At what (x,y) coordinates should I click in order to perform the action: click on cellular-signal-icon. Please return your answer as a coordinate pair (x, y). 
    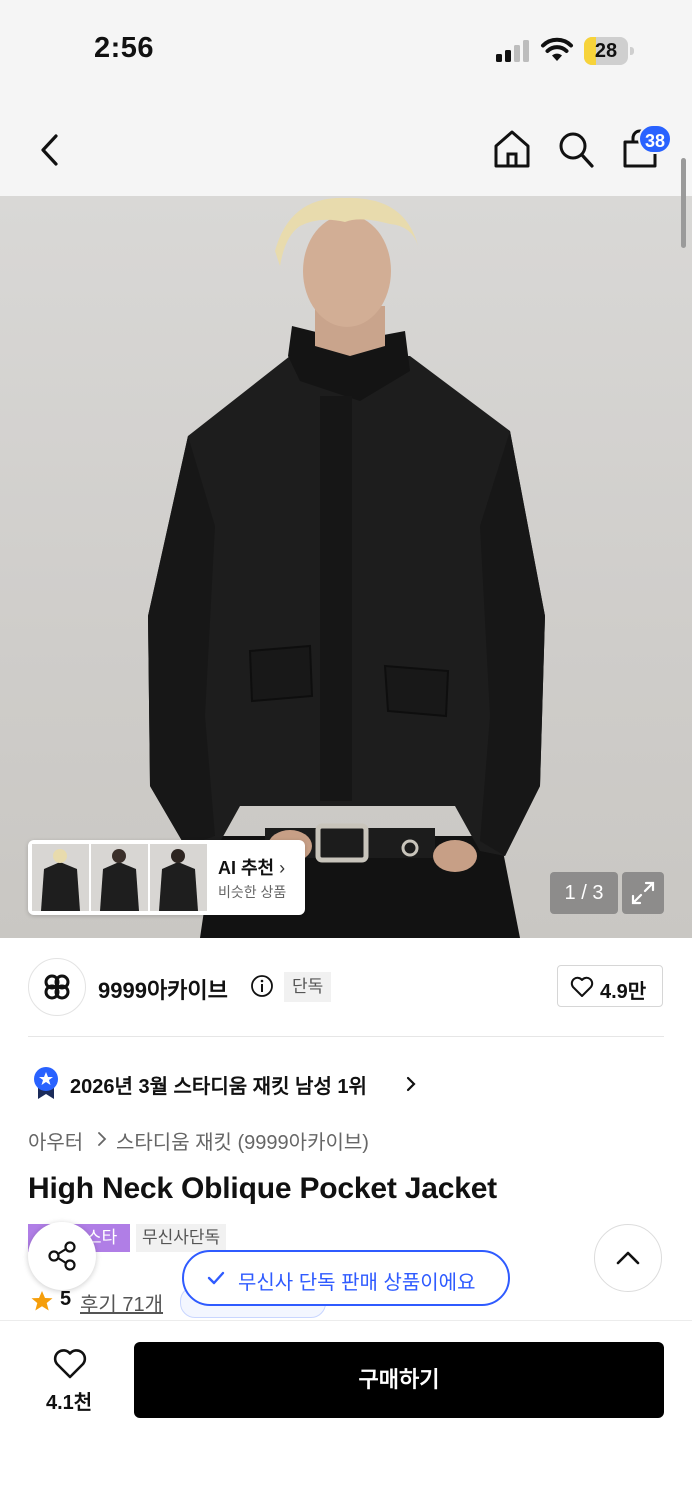
    Looking at the image, I should click on (512, 51).